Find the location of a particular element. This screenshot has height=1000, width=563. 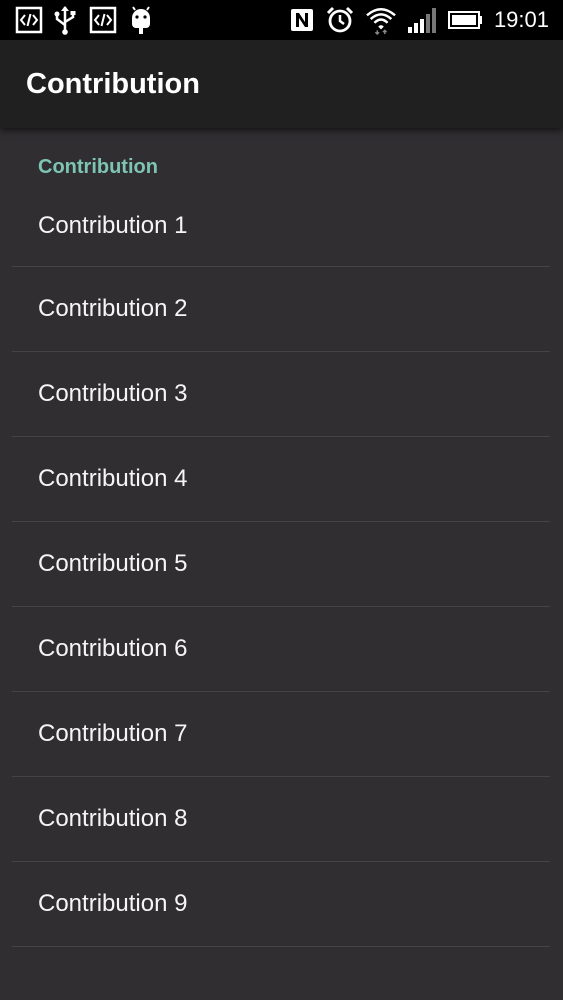

list-item-contribution-3: Contribution 3 is located at coordinates (281, 394).